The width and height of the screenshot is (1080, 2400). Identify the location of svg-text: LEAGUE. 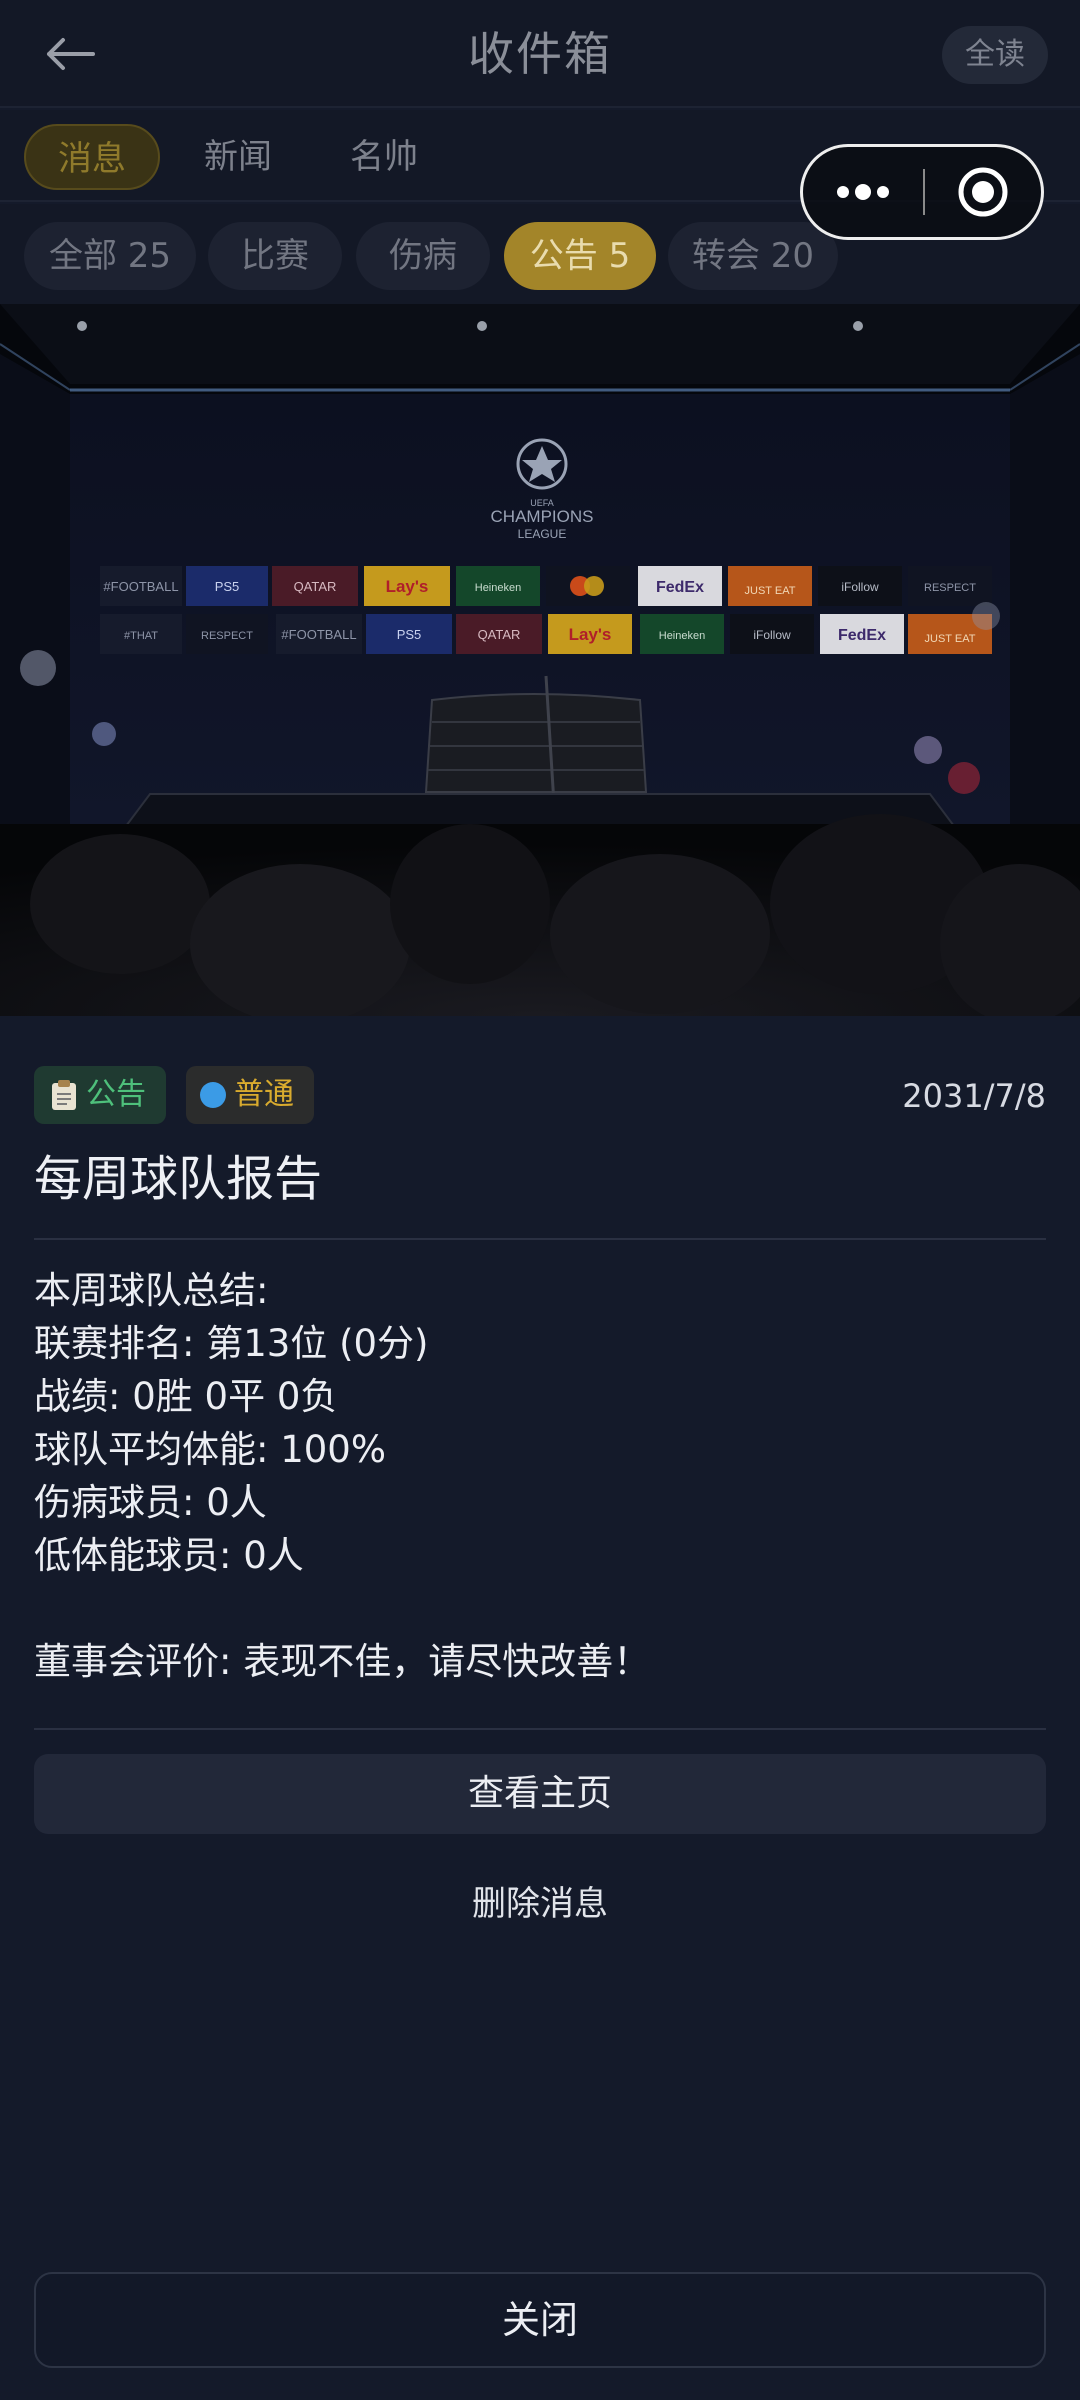
(542, 534).